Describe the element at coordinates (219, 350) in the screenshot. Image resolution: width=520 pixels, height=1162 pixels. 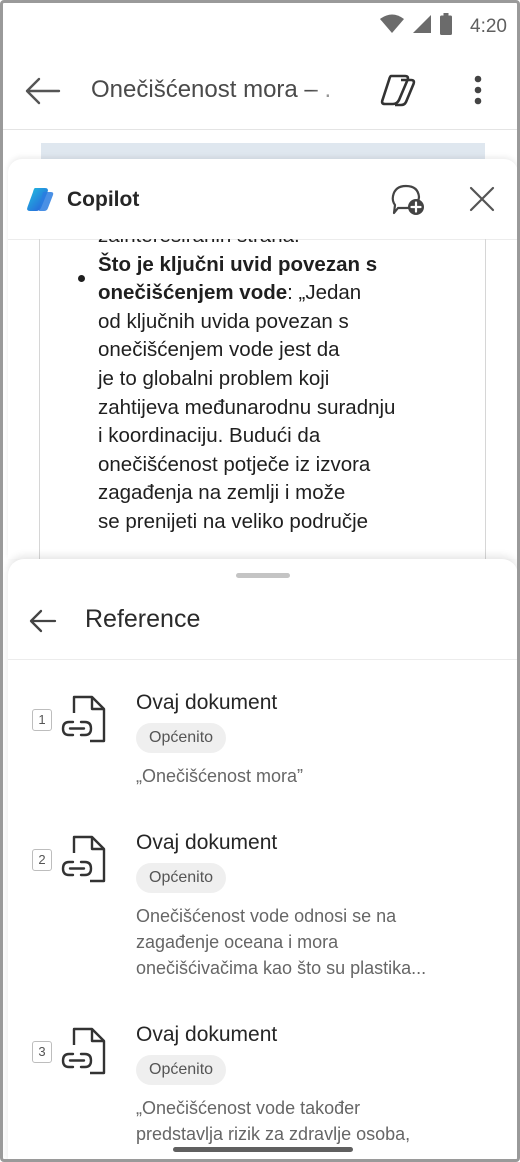
I see `chat-text: onečišćenjem vode jest da` at that location.